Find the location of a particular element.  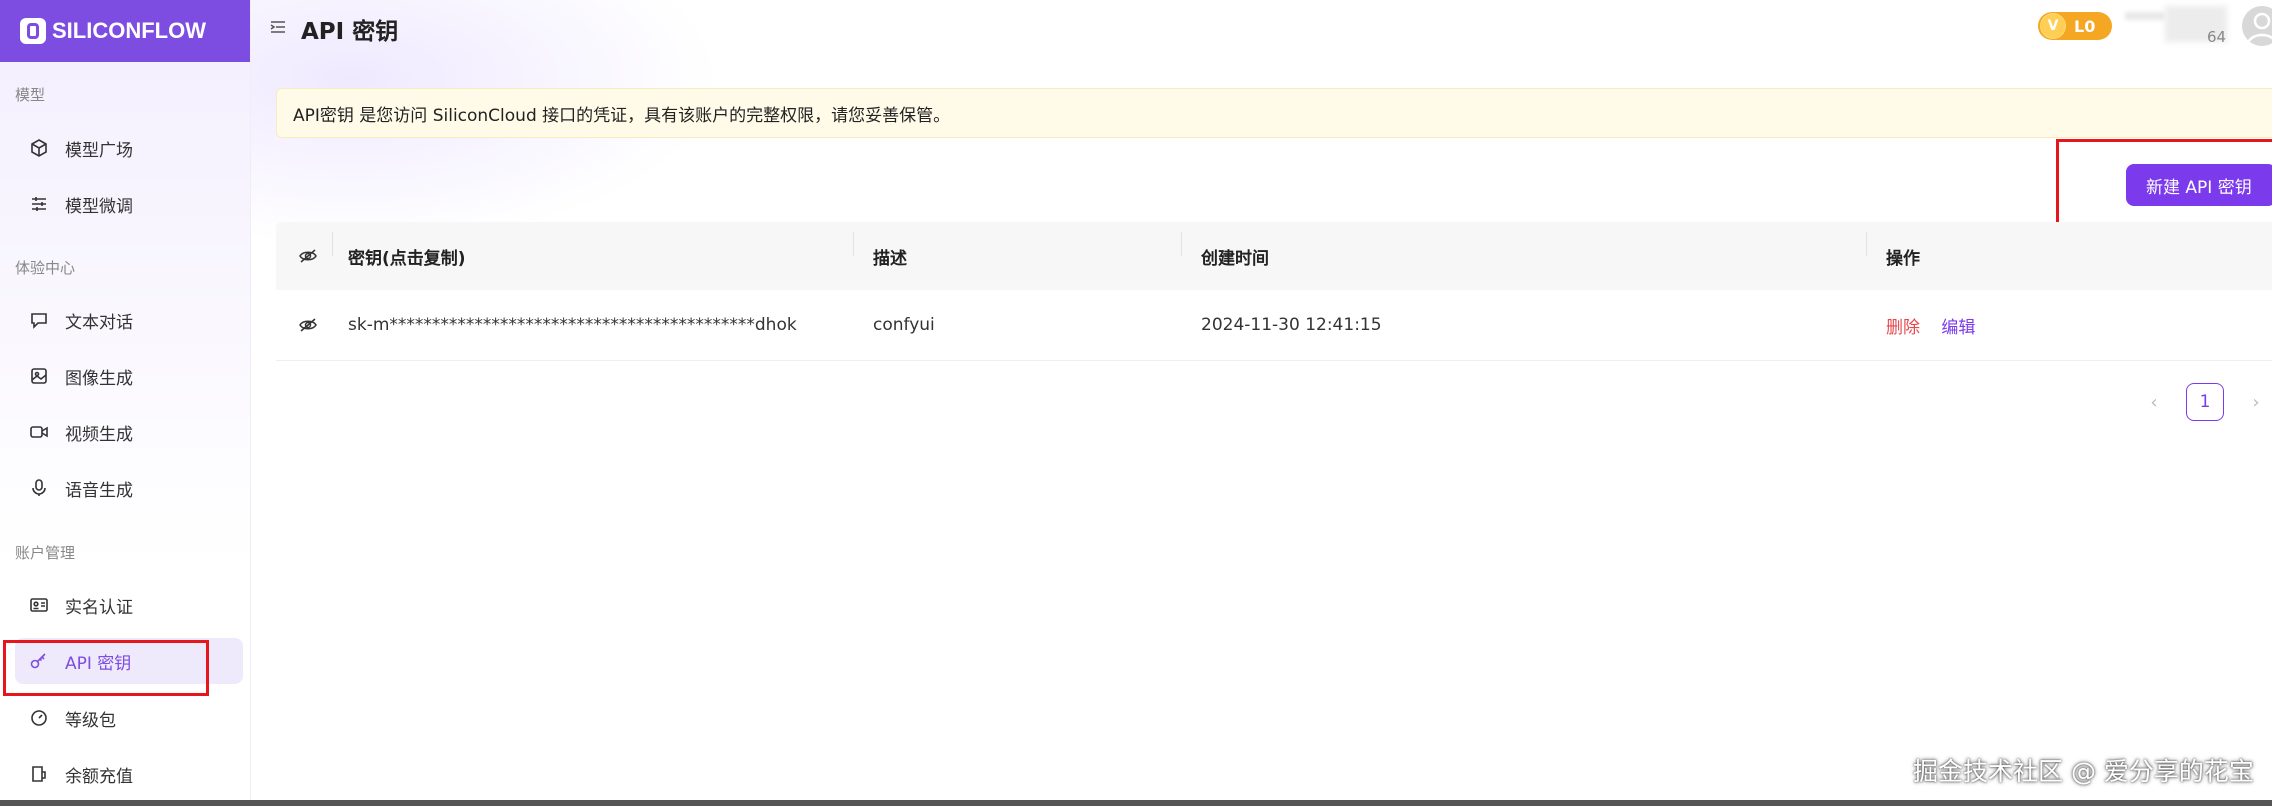

video-icon is located at coordinates (39, 432).